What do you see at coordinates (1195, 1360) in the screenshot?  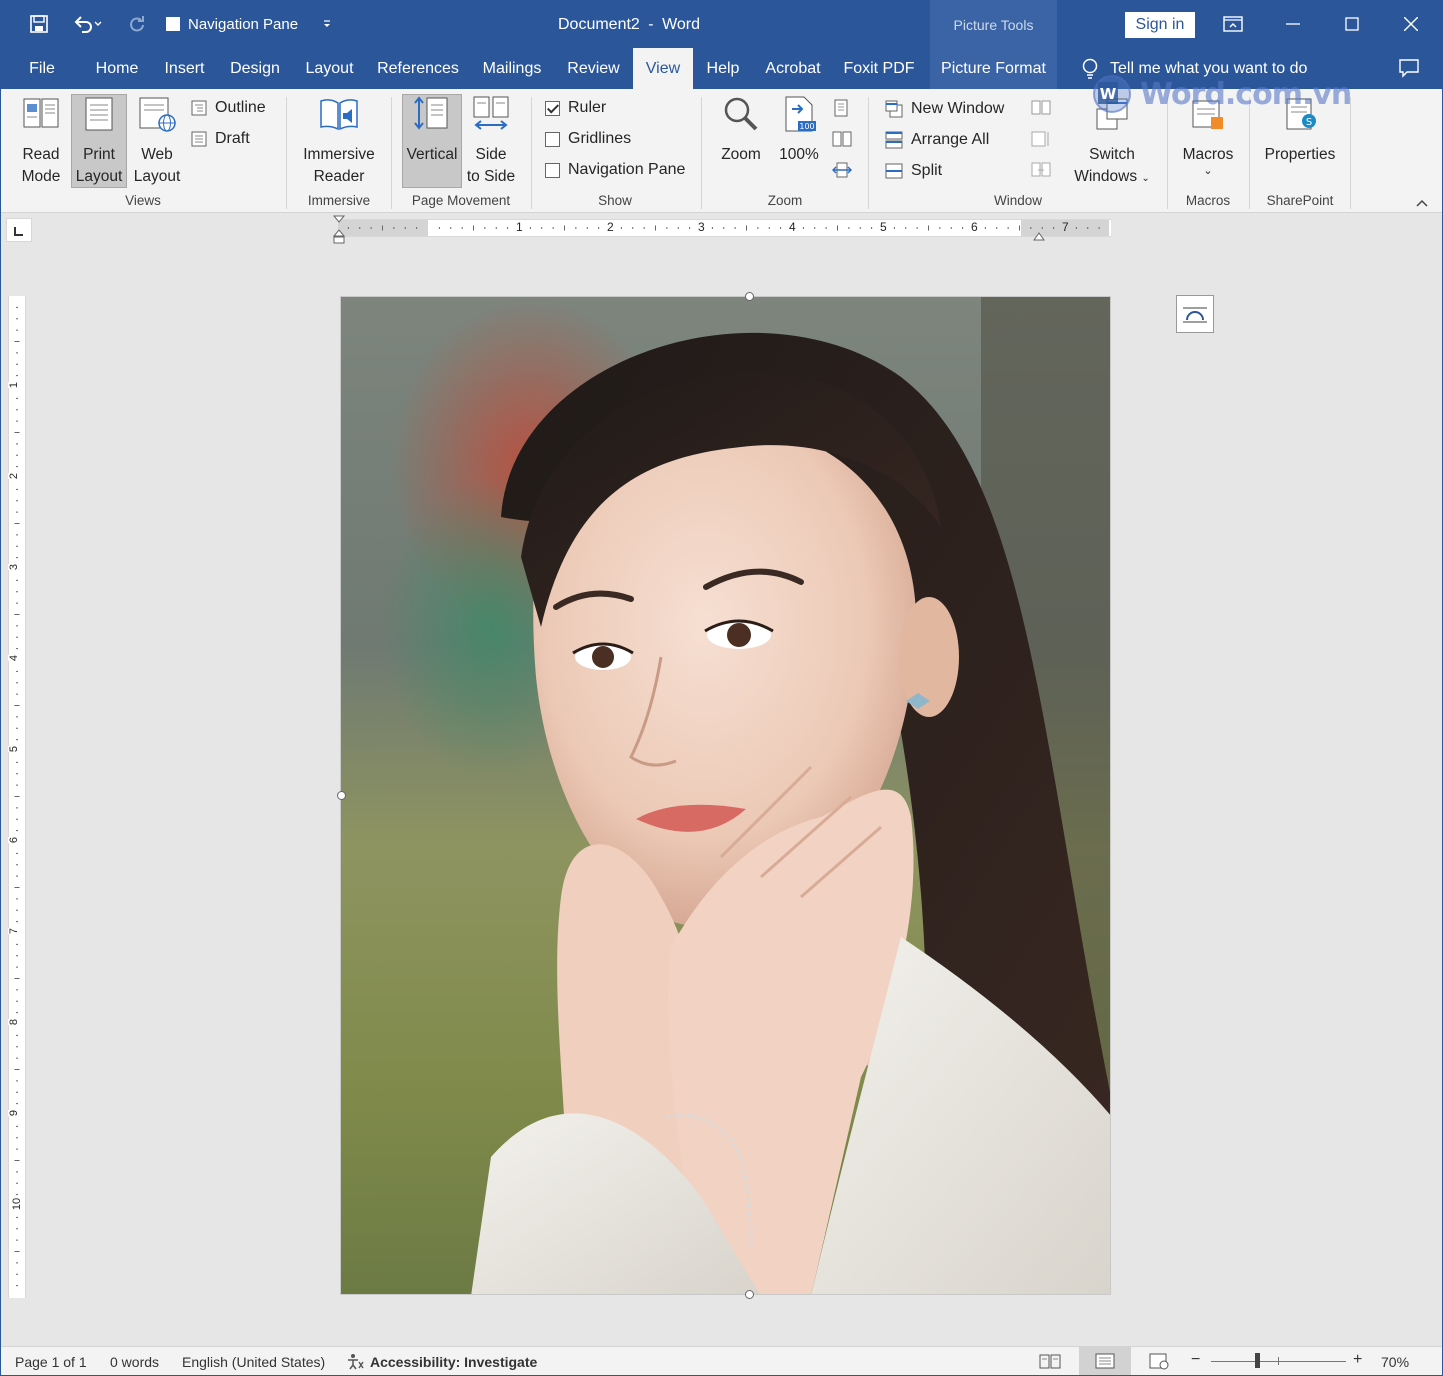 I see `zoom-out-button: −` at bounding box center [1195, 1360].